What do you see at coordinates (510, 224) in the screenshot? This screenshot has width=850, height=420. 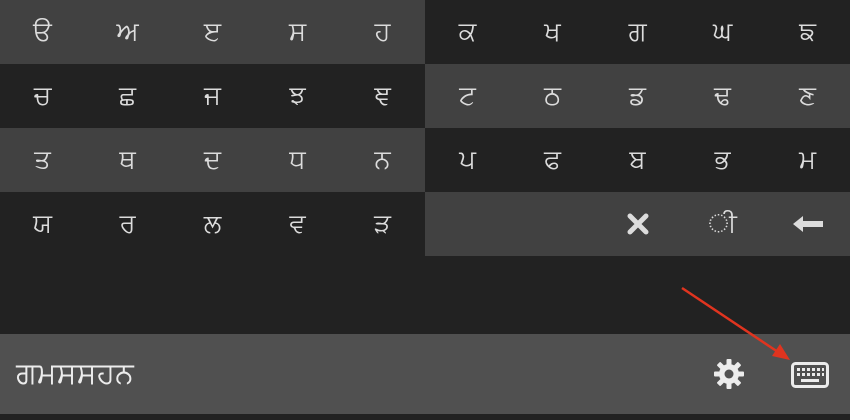 I see `empty-key-space` at bounding box center [510, 224].